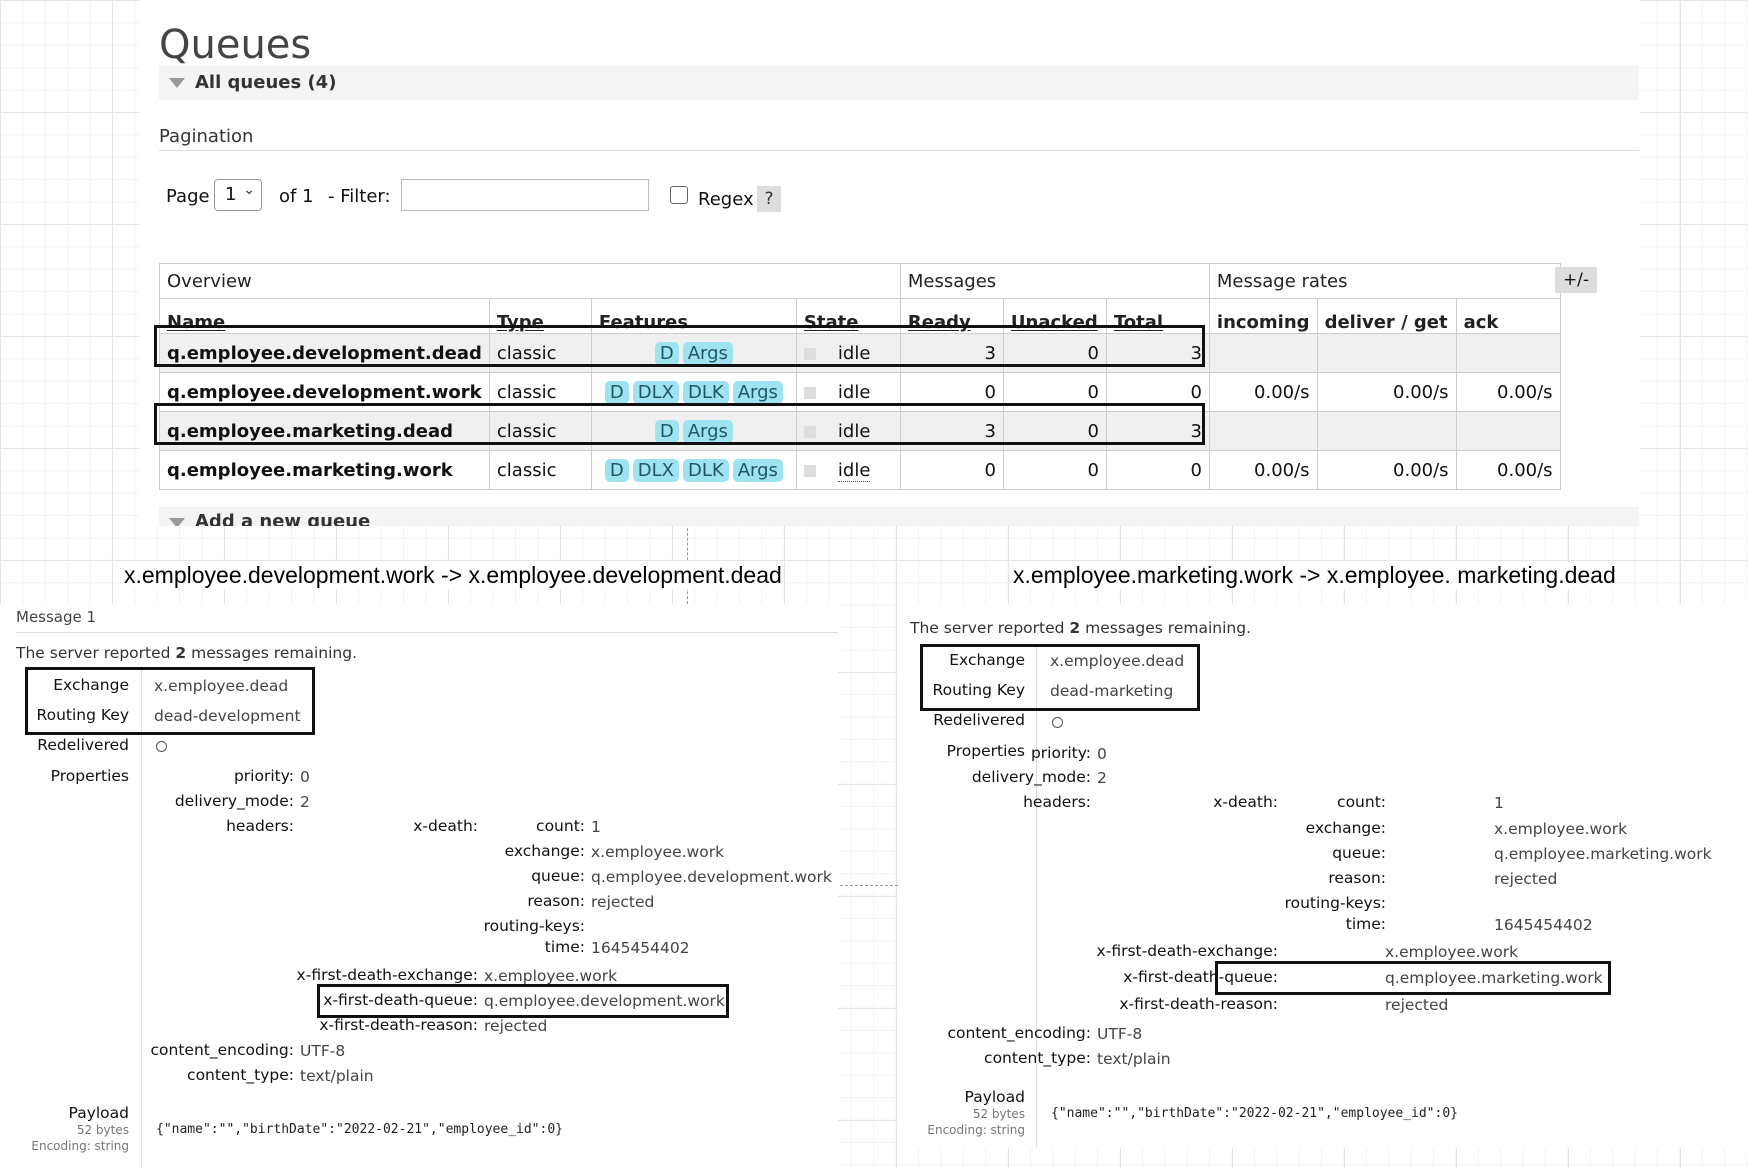  What do you see at coordinates (1576, 280) in the screenshot?
I see `column-toggle-button: +/-` at bounding box center [1576, 280].